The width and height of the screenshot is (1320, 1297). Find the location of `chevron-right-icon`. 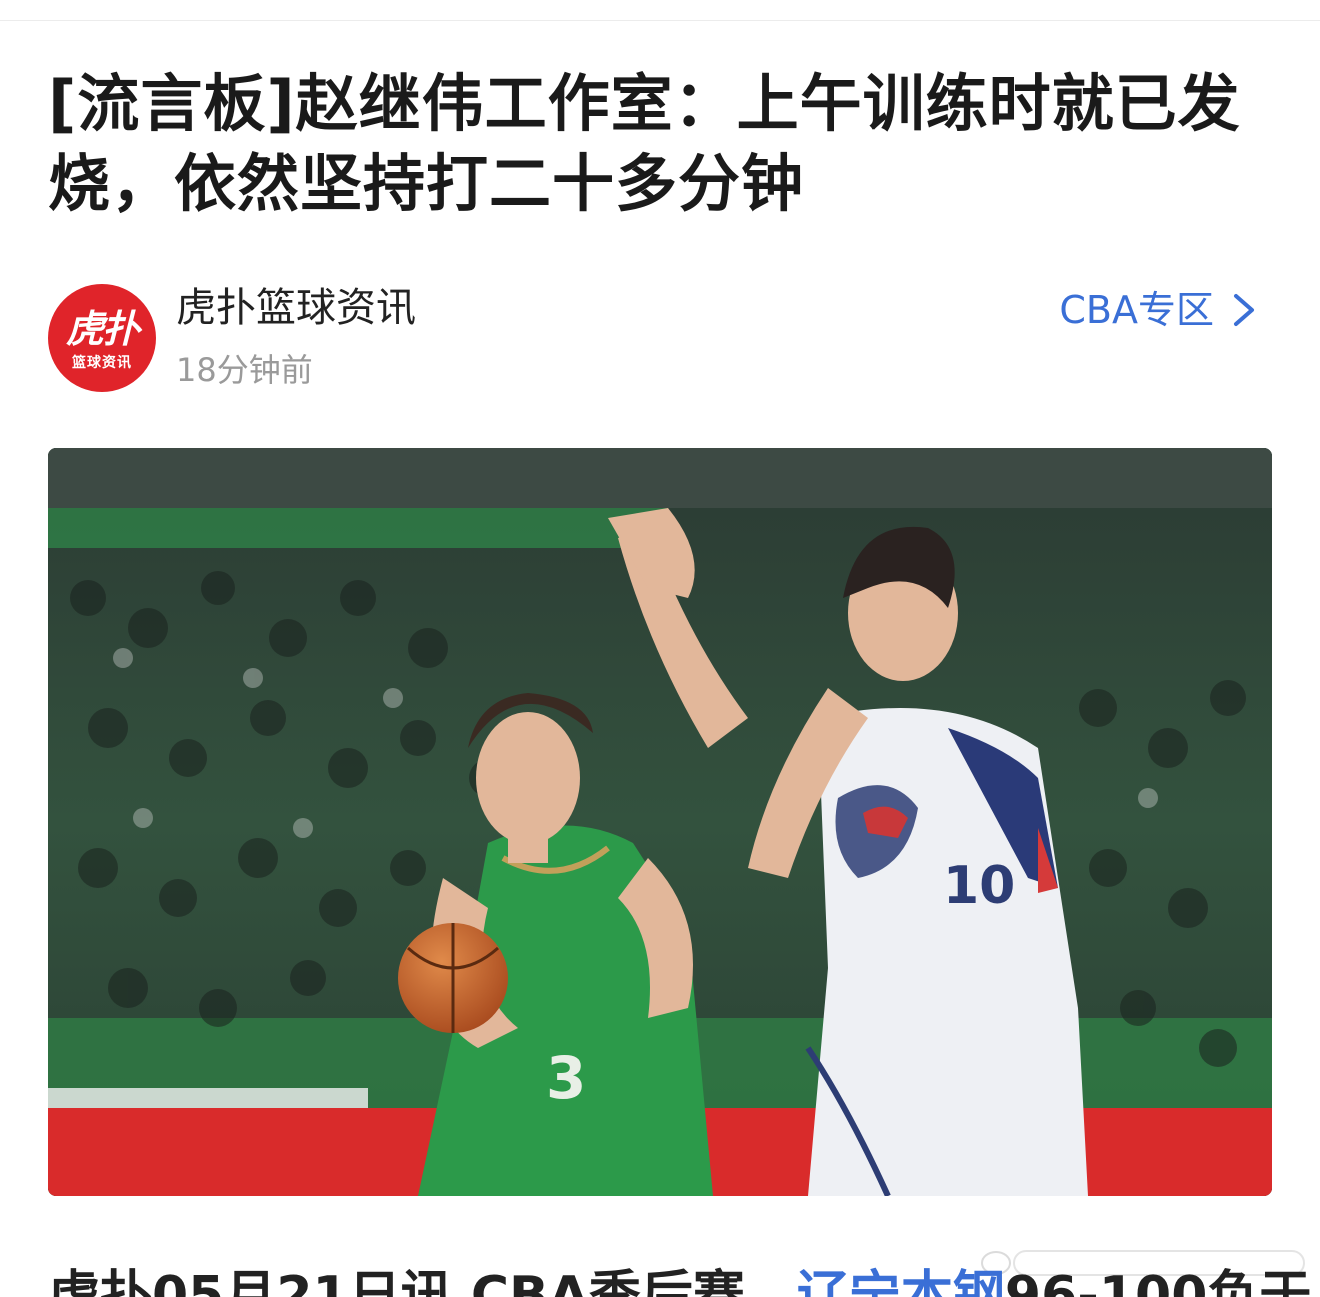

chevron-right-icon is located at coordinates (1244, 310).